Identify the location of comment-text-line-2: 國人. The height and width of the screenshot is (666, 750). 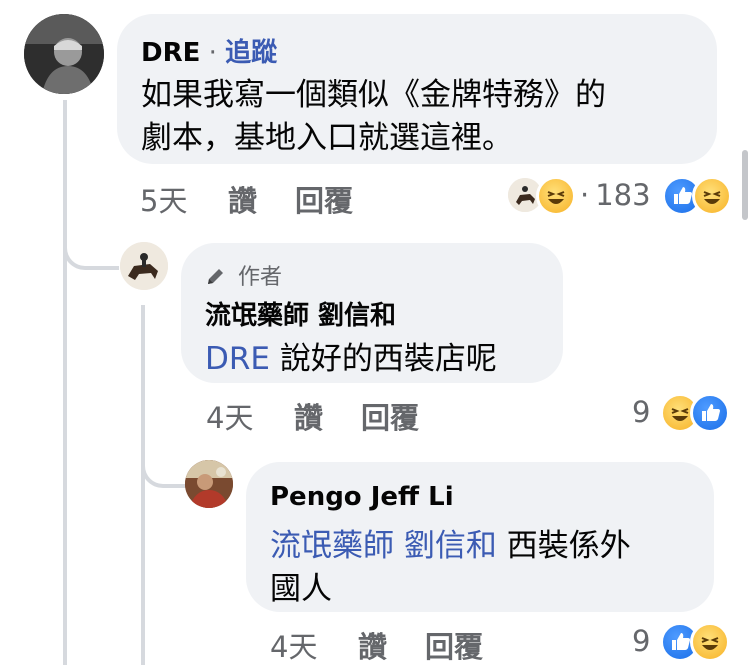
(301, 589).